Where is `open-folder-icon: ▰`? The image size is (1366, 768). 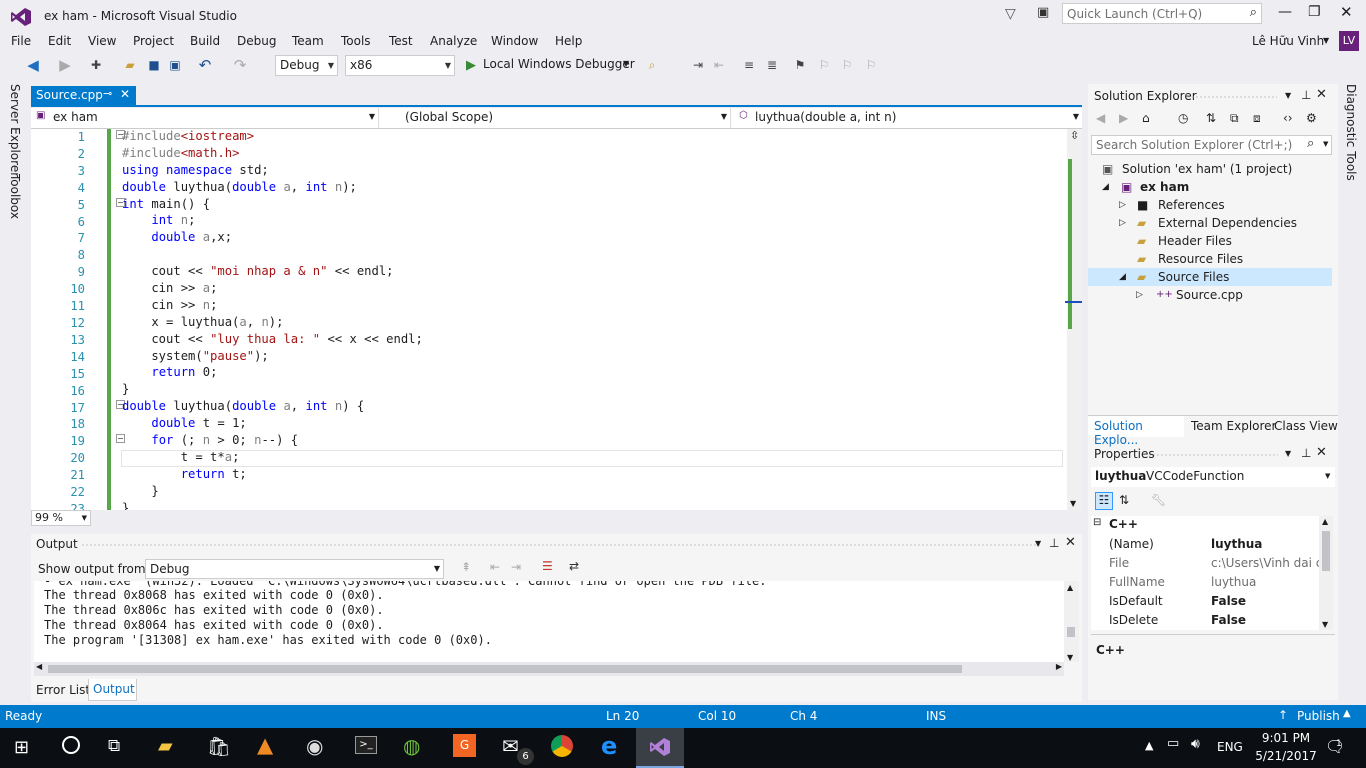
open-folder-icon: ▰ is located at coordinates (130, 65).